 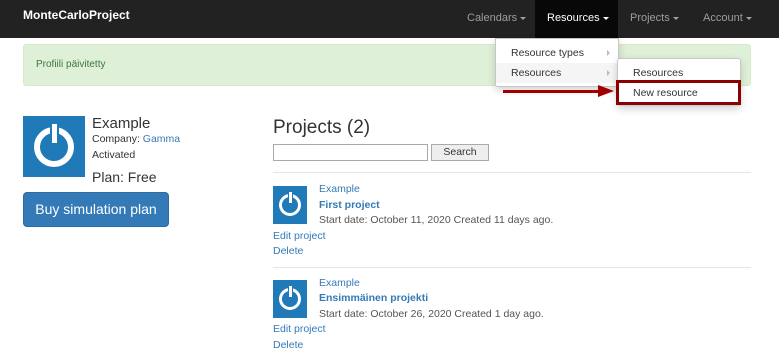 What do you see at coordinates (161, 139) in the screenshot?
I see `company-link: Gamma` at bounding box center [161, 139].